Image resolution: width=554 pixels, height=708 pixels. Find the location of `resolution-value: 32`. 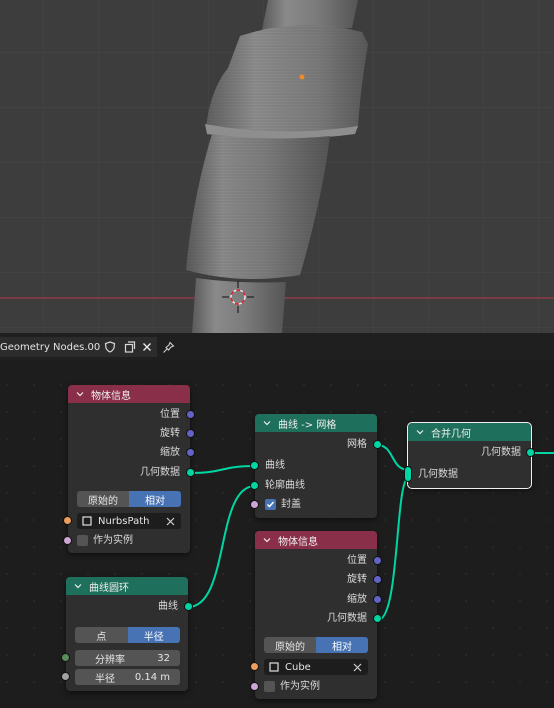

resolution-value: 32 is located at coordinates (163, 658).